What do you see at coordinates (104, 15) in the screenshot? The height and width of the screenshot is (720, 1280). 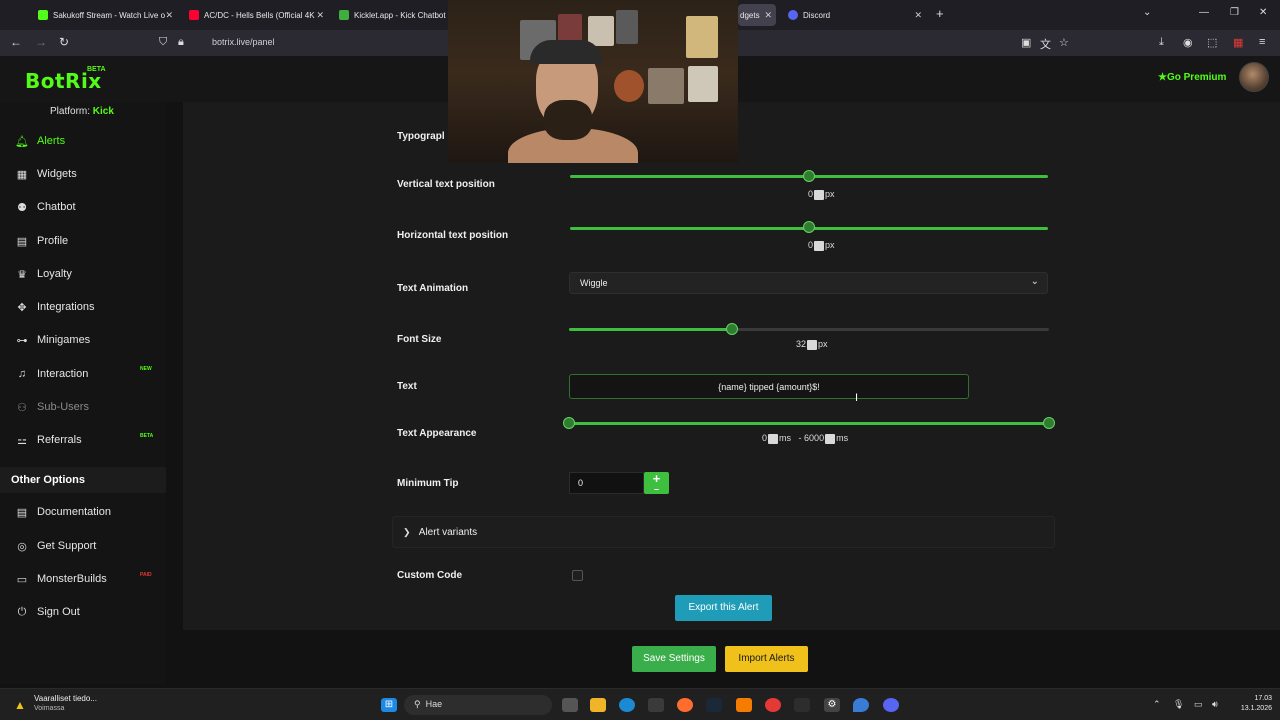 I see `tab-sakukoff-stream: Sakukoff Stream - Watch Live o ✕` at bounding box center [104, 15].